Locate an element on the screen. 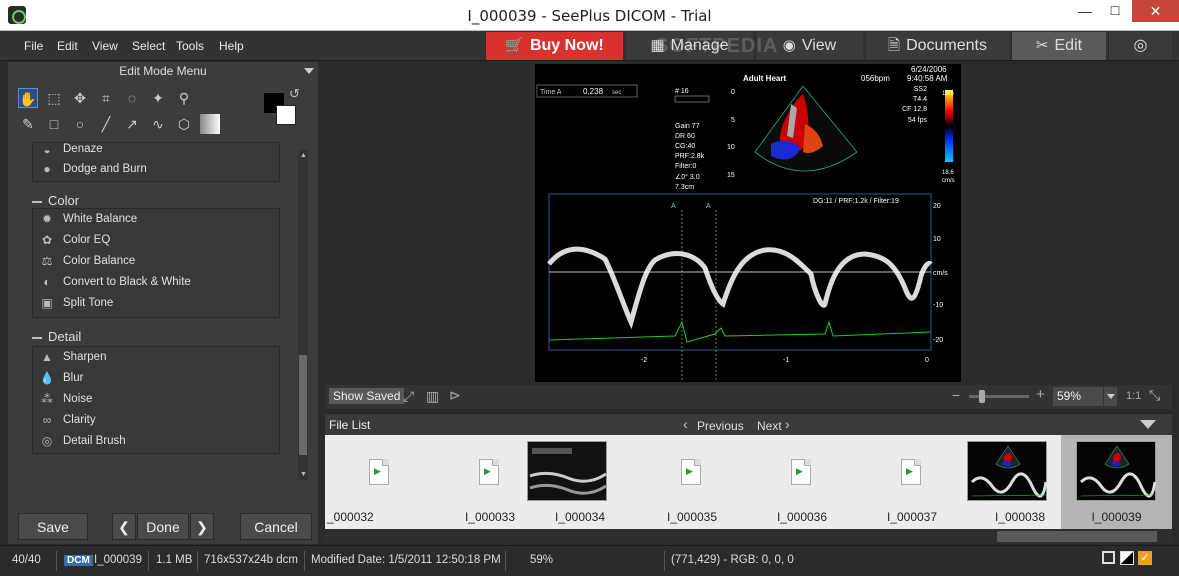 This screenshot has height=576, width=1179. thumbnail-item: _000032 is located at coordinates (380, 482).